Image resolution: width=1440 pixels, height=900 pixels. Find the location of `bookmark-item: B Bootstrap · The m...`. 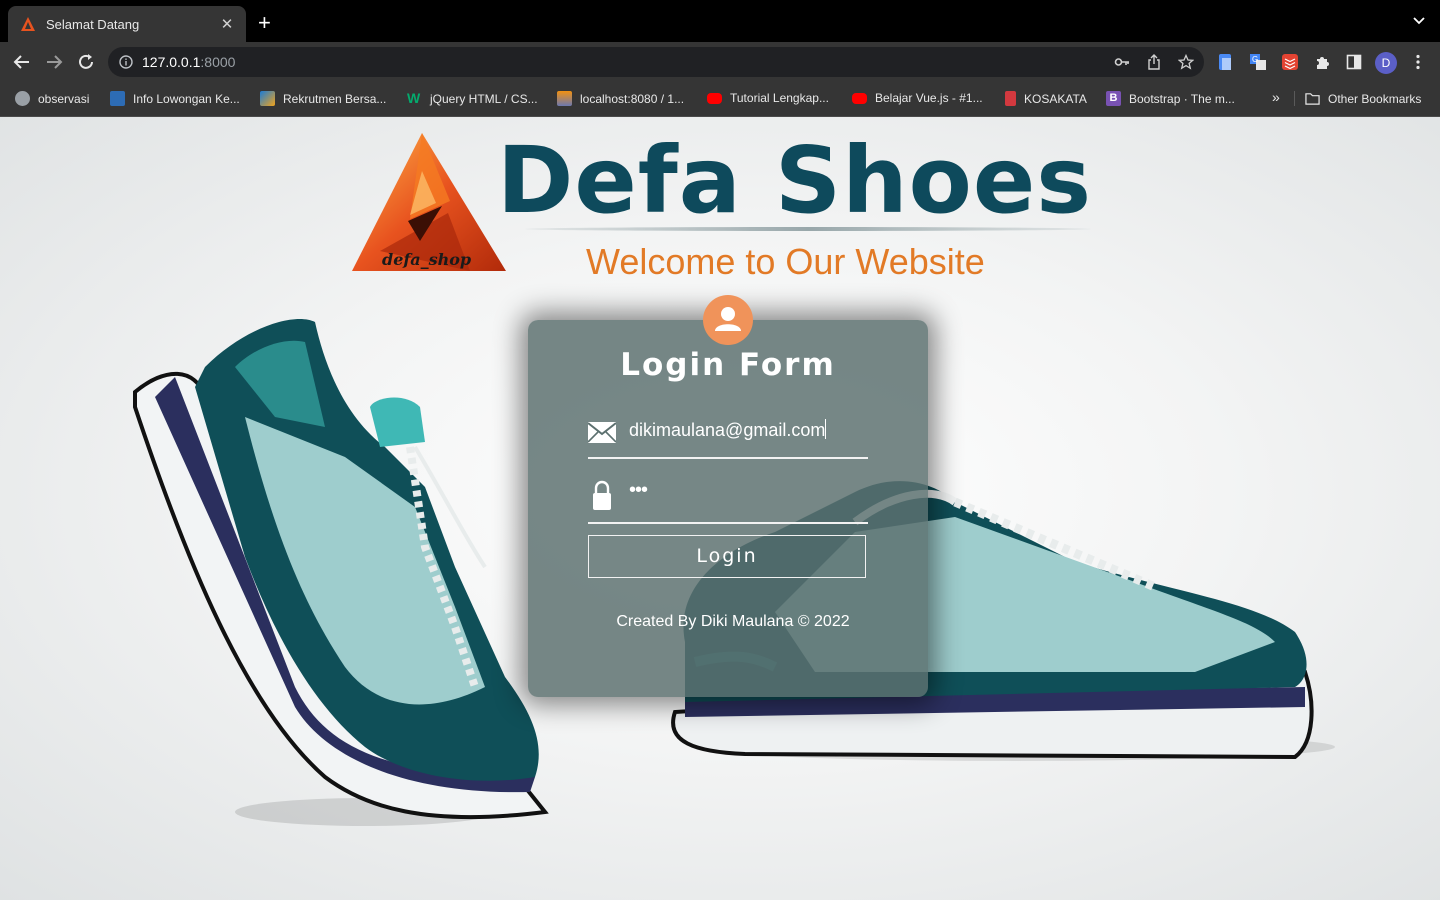

bookmark-item: B Bootstrap · The m... is located at coordinates (1170, 98).